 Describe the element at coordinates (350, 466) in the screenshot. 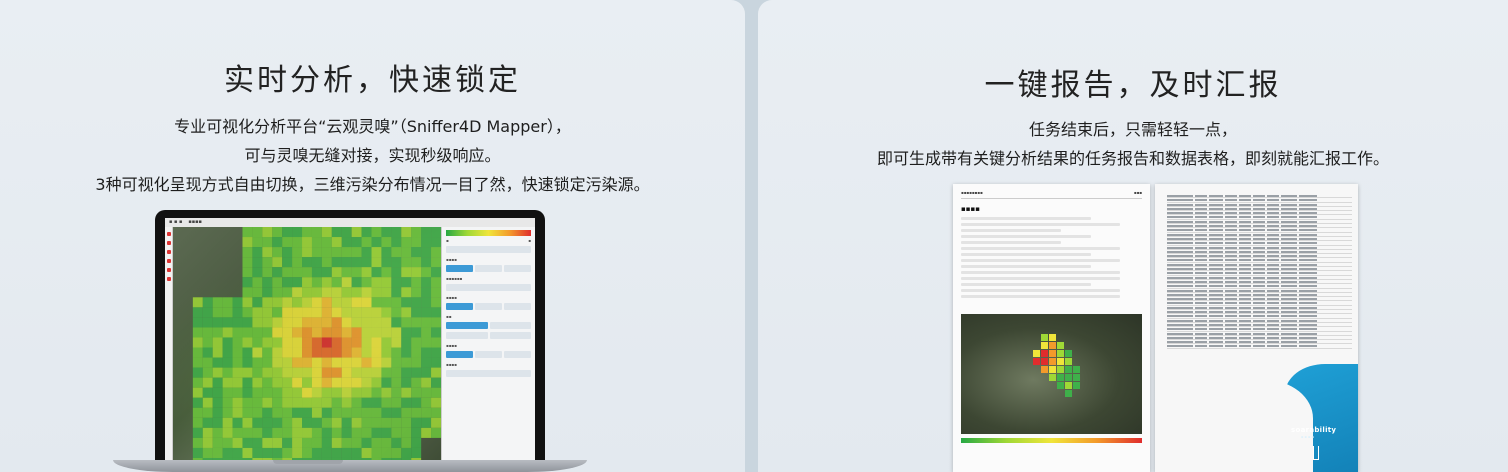

I see `laptop-base` at that location.